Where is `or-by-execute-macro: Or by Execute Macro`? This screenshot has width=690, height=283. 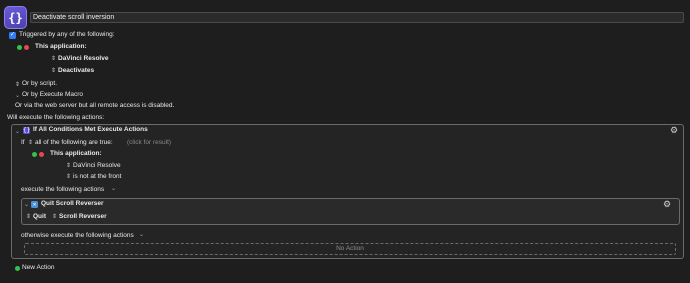
or-by-execute-macro: Or by Execute Macro is located at coordinates (52, 95).